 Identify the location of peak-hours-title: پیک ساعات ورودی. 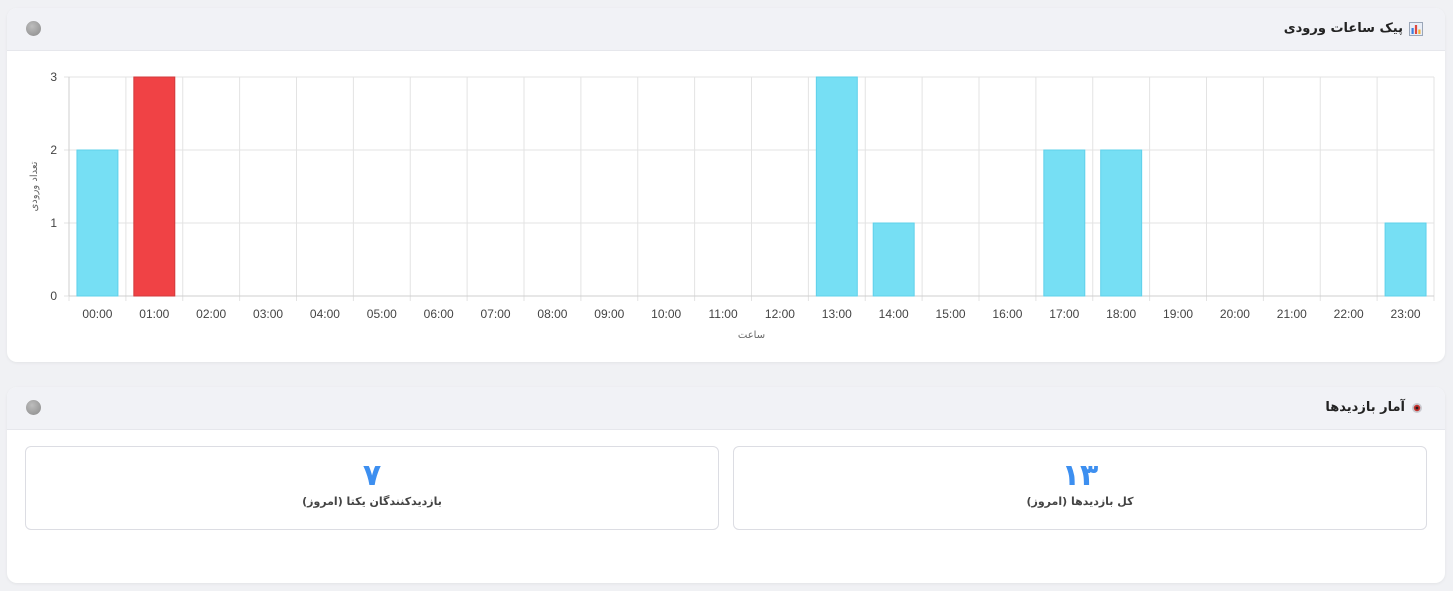
(1343, 28).